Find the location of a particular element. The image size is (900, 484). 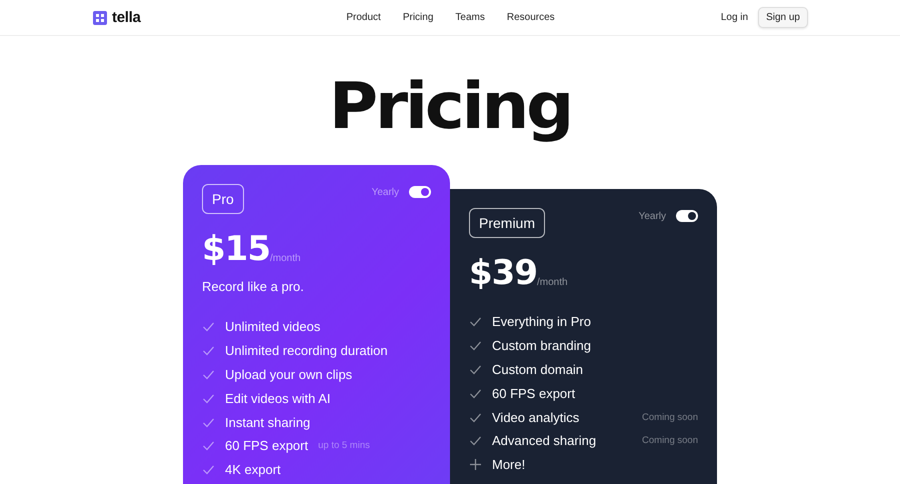

login-link: Log in is located at coordinates (734, 17).